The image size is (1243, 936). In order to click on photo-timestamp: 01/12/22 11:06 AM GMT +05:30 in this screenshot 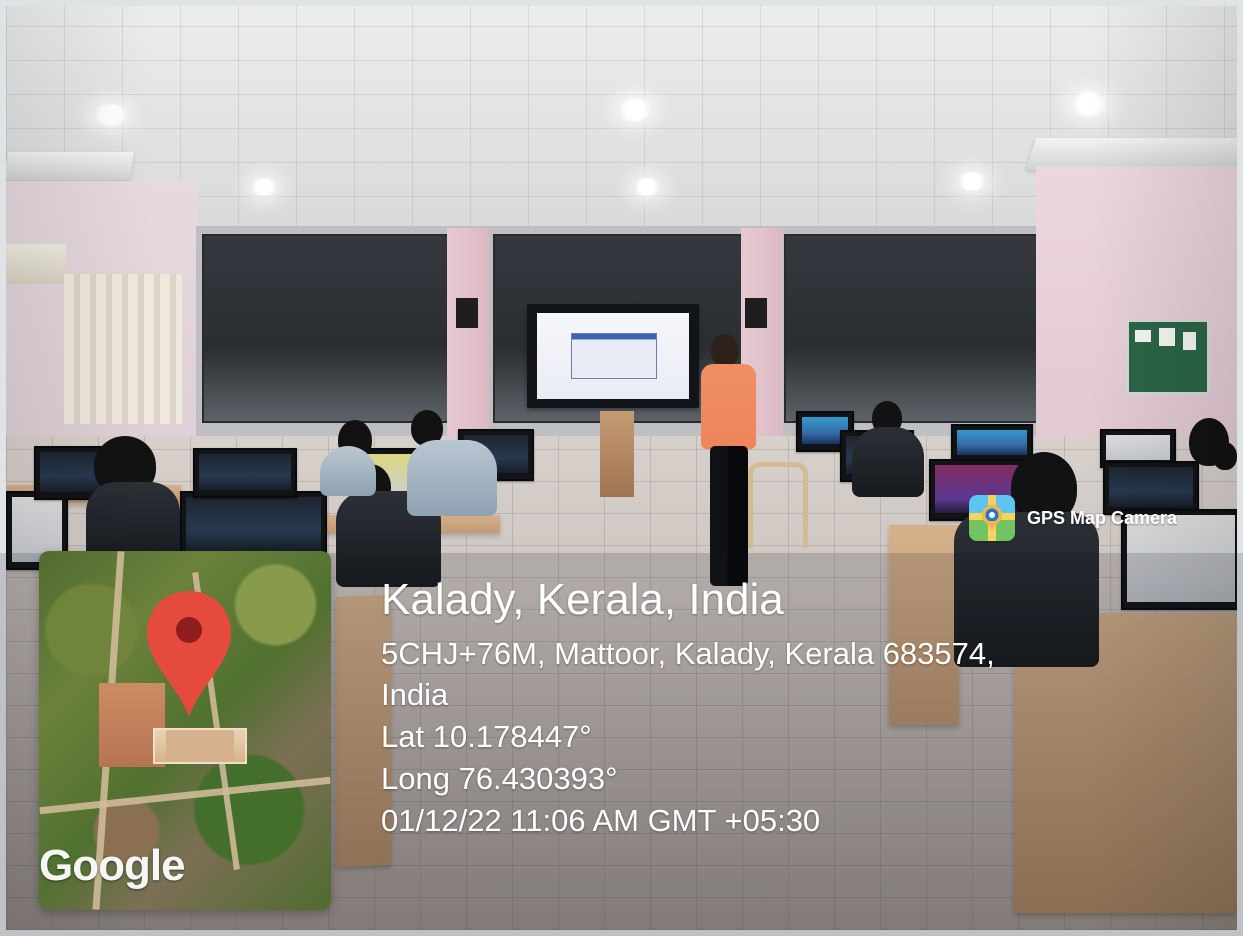, I will do `click(601, 820)`.